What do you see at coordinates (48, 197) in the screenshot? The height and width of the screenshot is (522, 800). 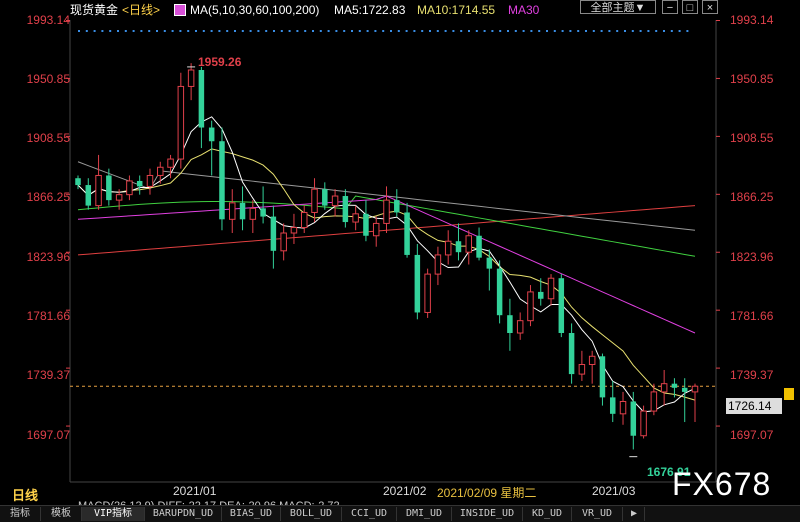 I see `price-tick: 1866.25` at bounding box center [48, 197].